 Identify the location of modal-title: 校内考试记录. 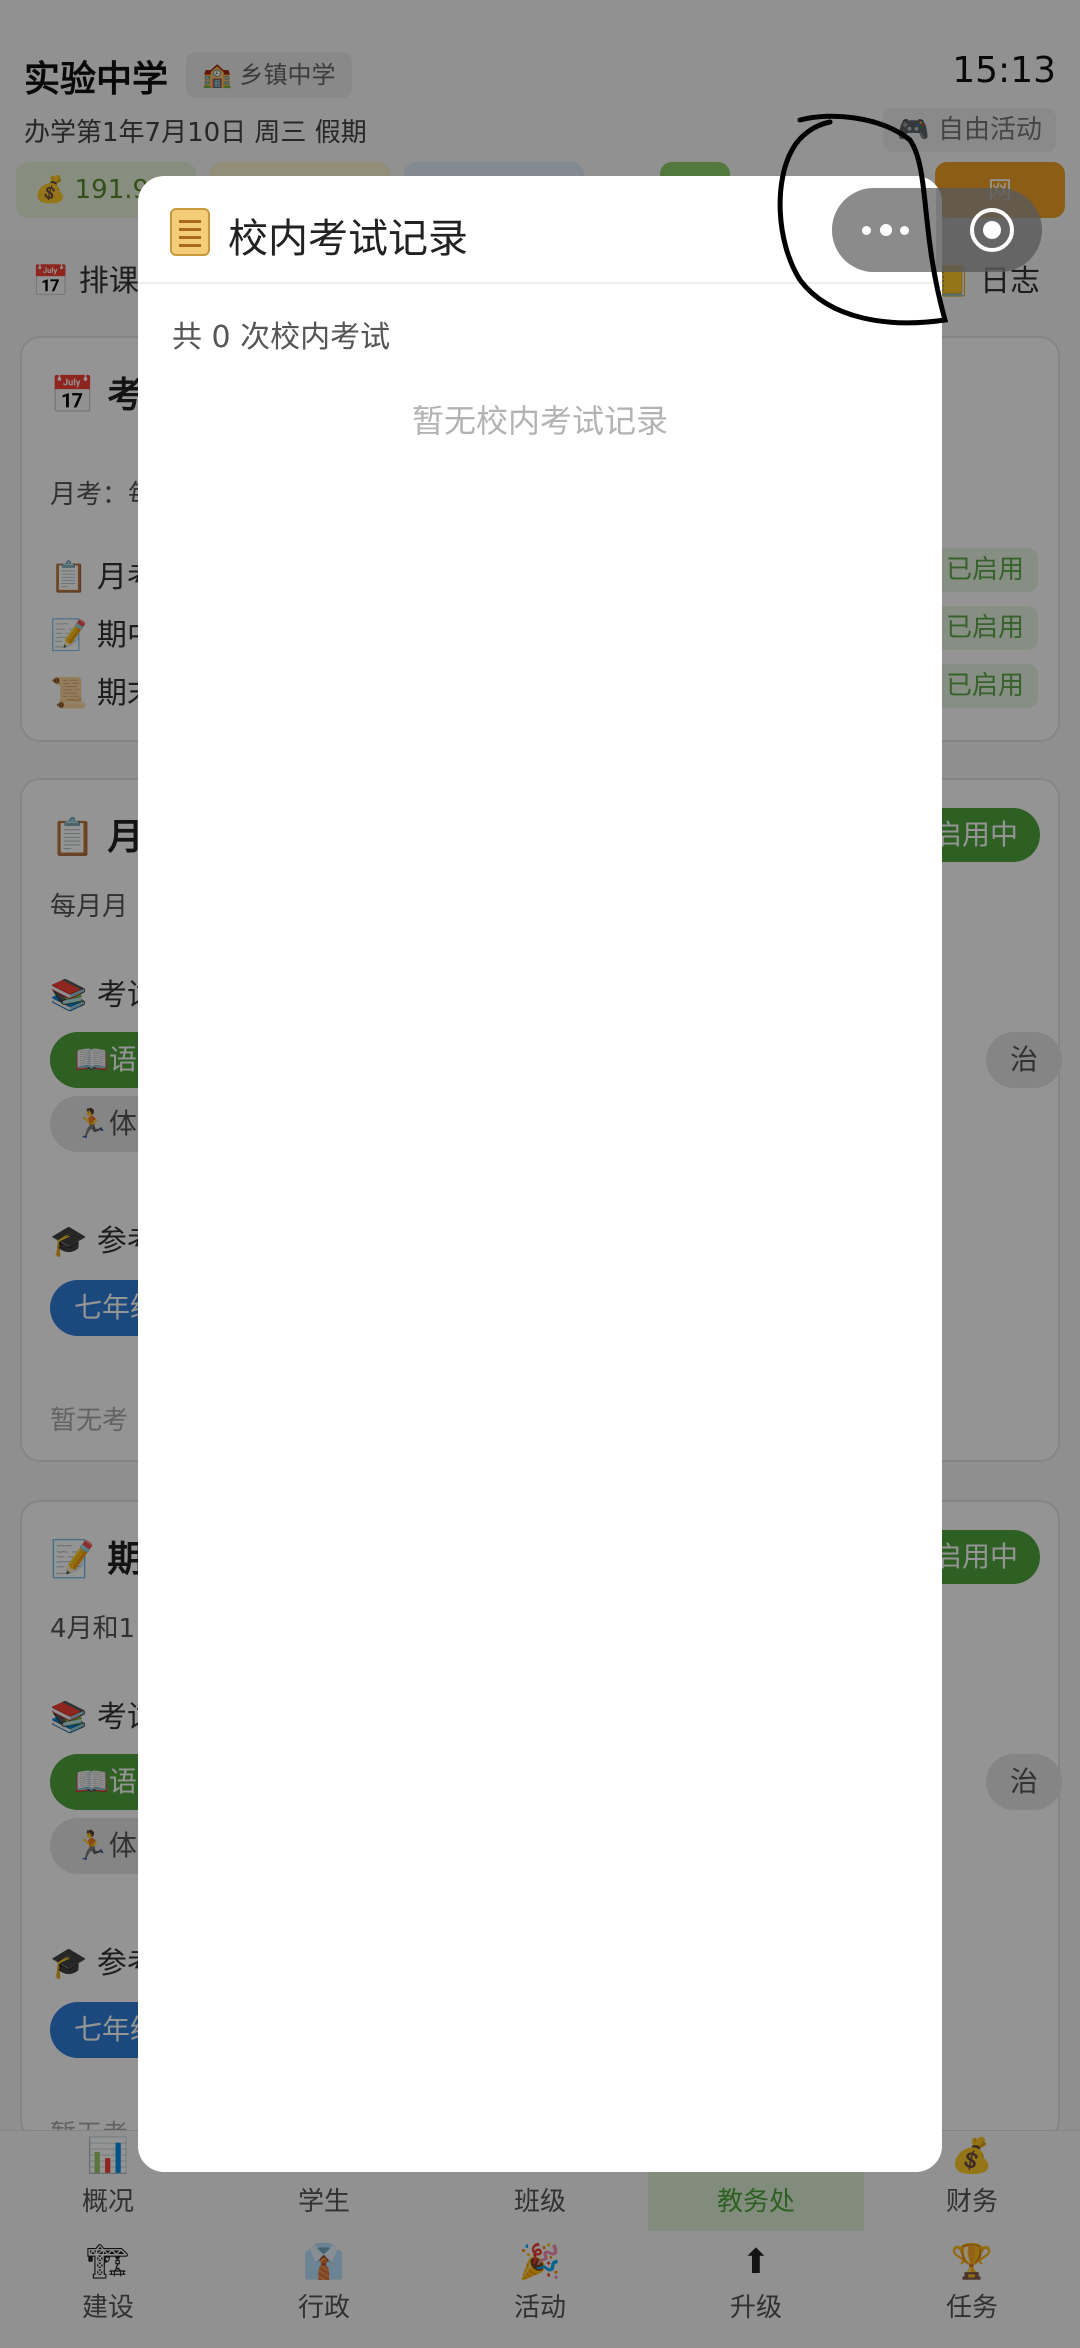
(348, 239).